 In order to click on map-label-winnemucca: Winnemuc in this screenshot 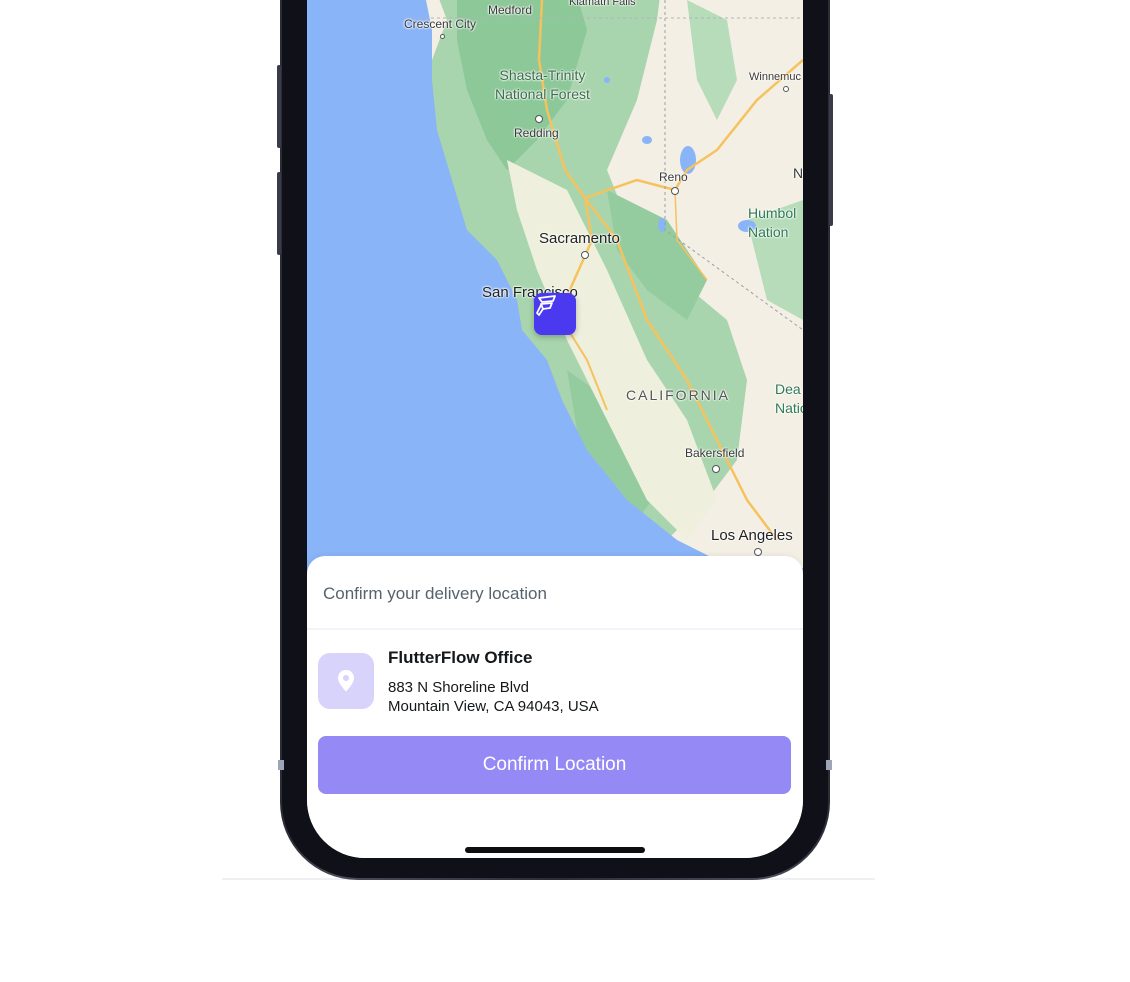, I will do `click(775, 77)`.